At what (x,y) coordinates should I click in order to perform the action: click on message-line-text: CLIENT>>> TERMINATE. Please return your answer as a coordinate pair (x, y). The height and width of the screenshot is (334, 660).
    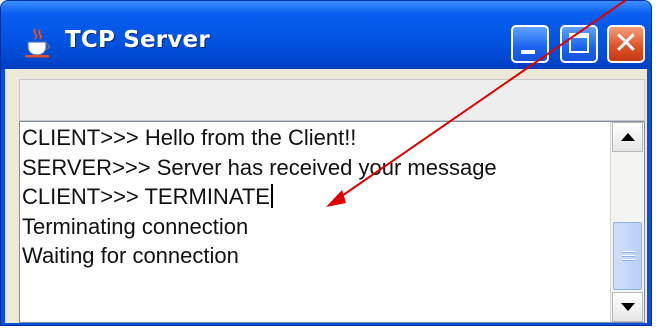
    Looking at the image, I should click on (146, 196).